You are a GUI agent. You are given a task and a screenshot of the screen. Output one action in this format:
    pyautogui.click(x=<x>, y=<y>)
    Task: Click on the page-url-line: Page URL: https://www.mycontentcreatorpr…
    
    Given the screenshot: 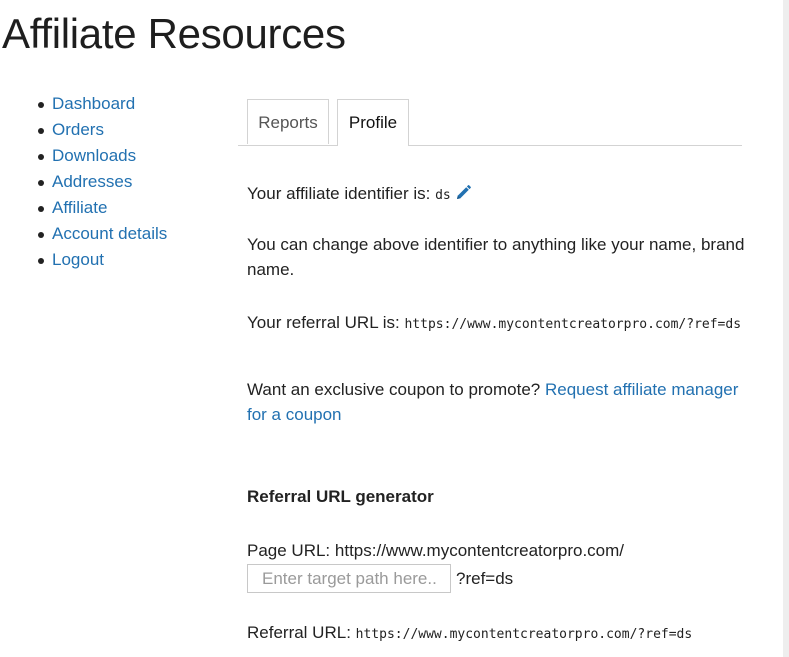 What is the action you would take?
    pyautogui.click(x=502, y=550)
    